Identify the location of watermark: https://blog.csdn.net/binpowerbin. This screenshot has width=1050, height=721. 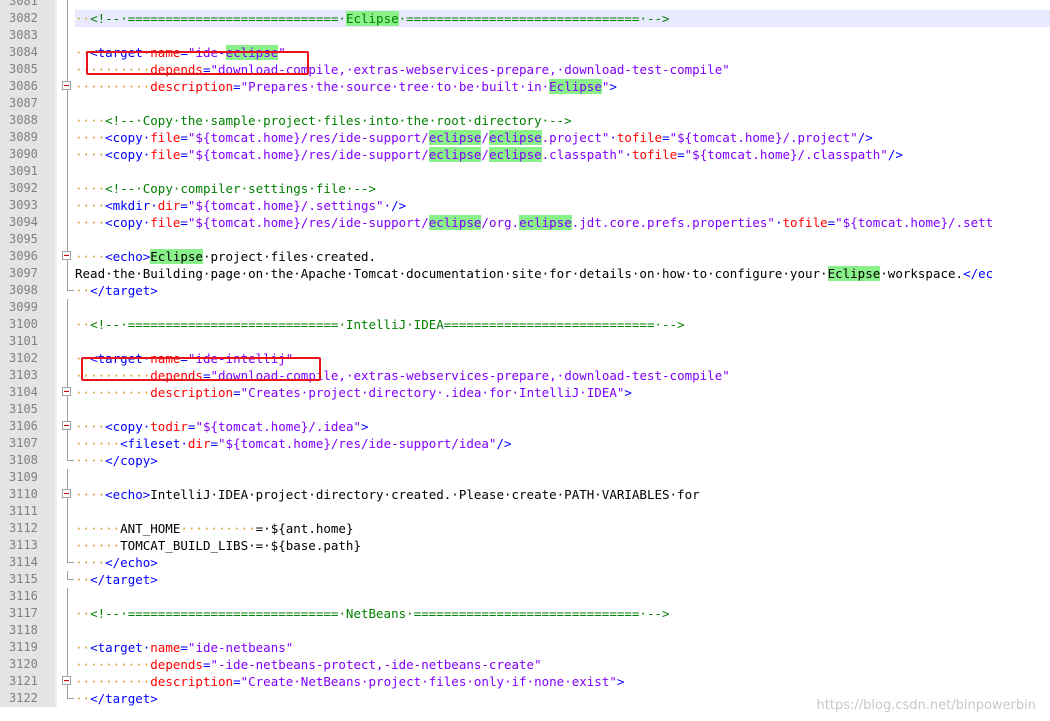
(926, 705).